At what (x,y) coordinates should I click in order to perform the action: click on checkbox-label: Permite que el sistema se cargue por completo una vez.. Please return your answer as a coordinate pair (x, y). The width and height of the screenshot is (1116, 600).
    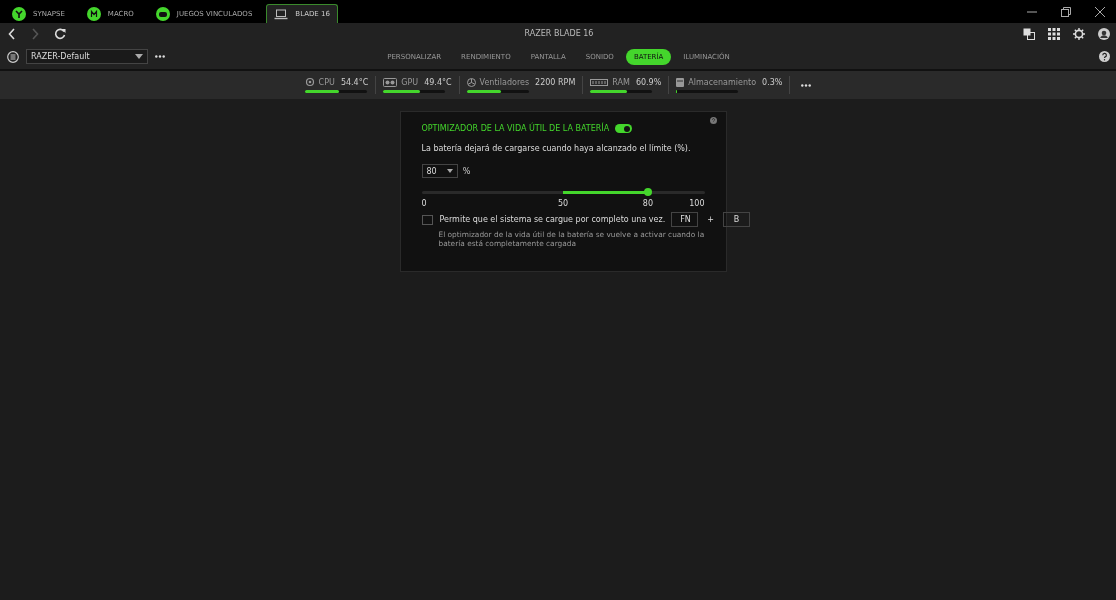
    Looking at the image, I should click on (552, 219).